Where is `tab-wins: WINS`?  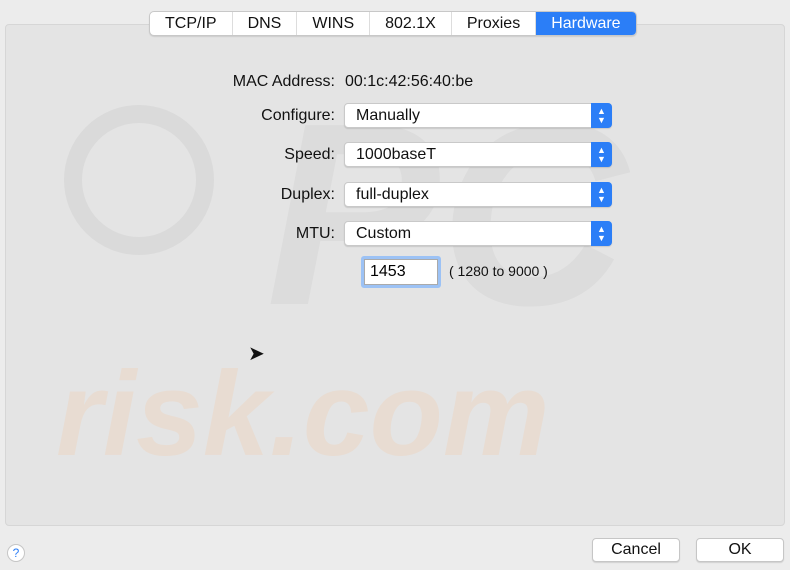
tab-wins: WINS is located at coordinates (334, 23).